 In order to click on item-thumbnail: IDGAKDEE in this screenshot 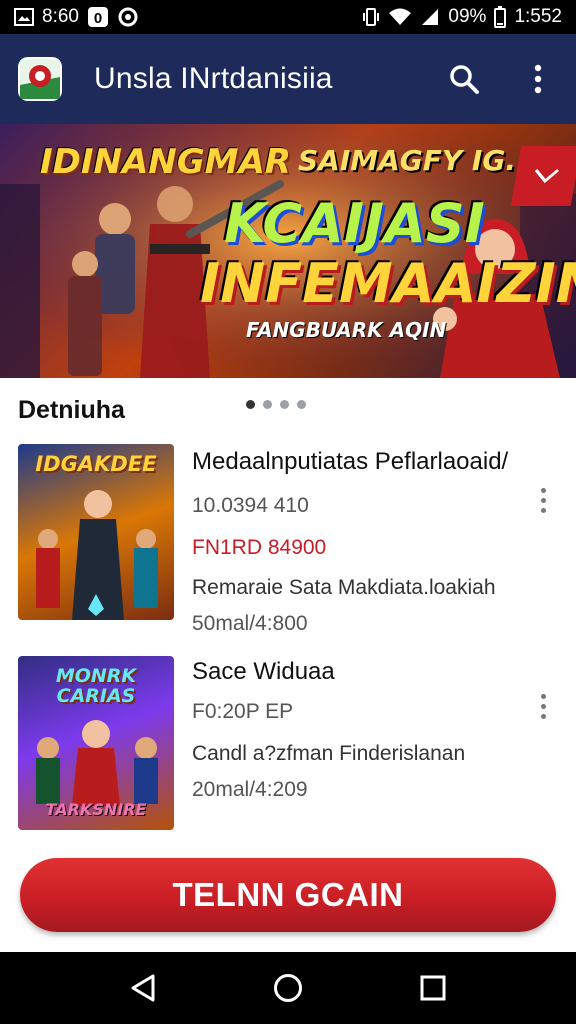, I will do `click(96, 532)`.